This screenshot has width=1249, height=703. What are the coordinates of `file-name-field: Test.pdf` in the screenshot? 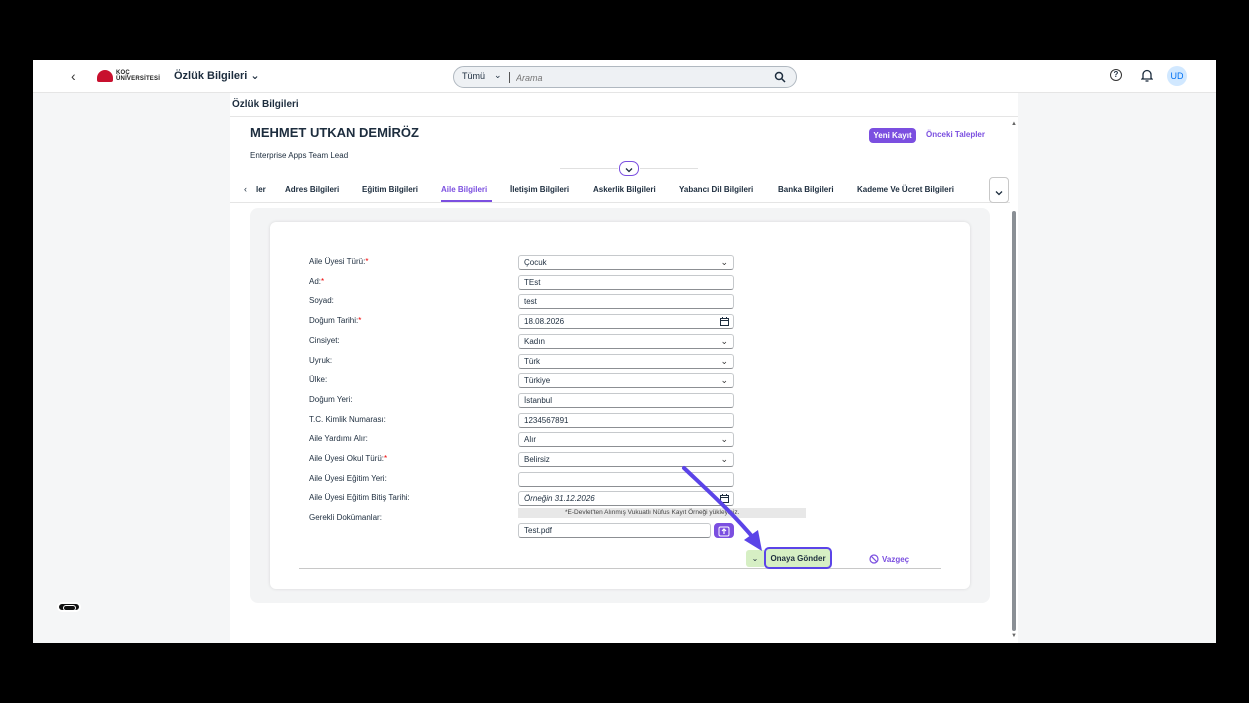 It's located at (614, 530).